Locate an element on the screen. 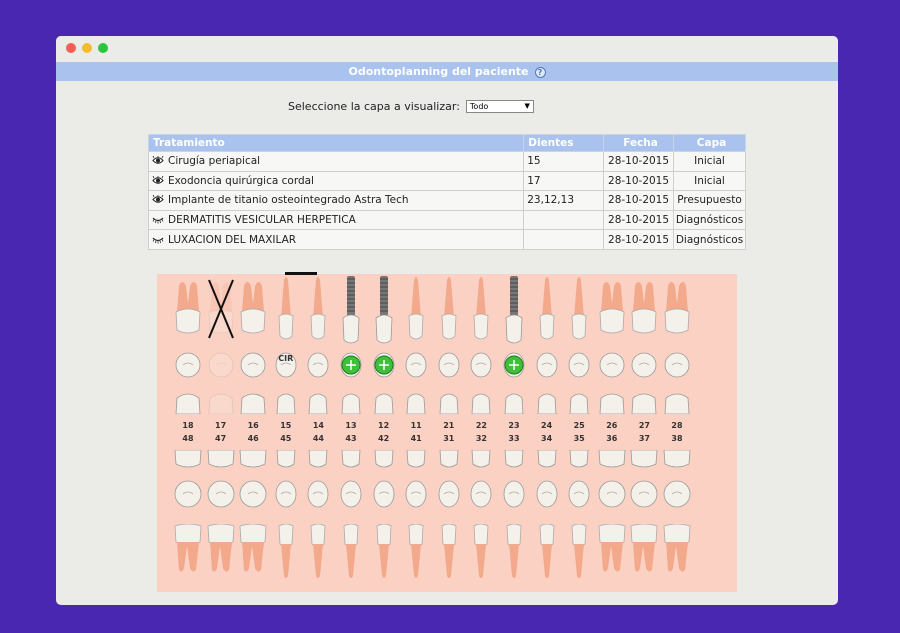  layer-select: Todo ▼ is located at coordinates (499, 106).